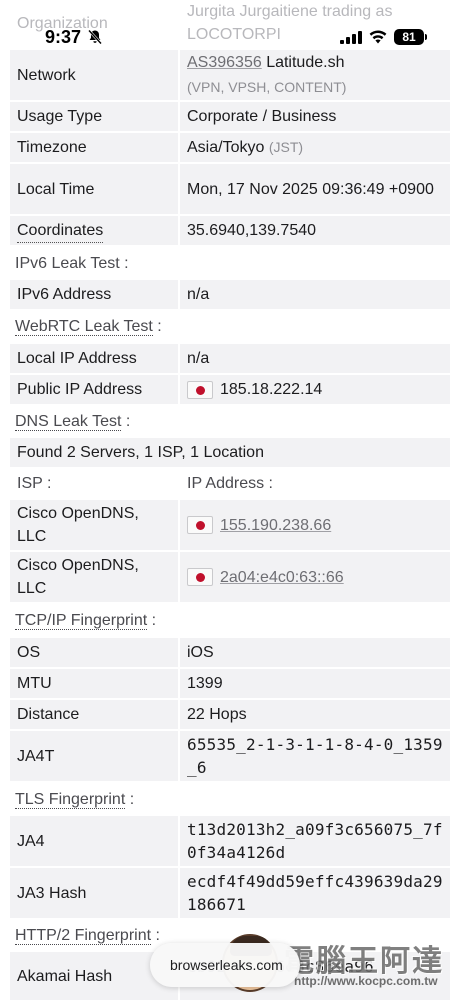  I want to click on distance-value: 22 Hops, so click(315, 714).